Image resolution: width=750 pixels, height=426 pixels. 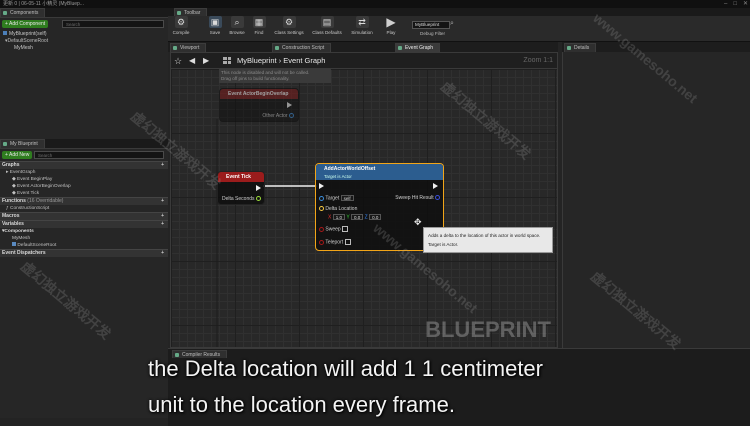 I want to click on tab-components: Components, so click(x=23, y=12).